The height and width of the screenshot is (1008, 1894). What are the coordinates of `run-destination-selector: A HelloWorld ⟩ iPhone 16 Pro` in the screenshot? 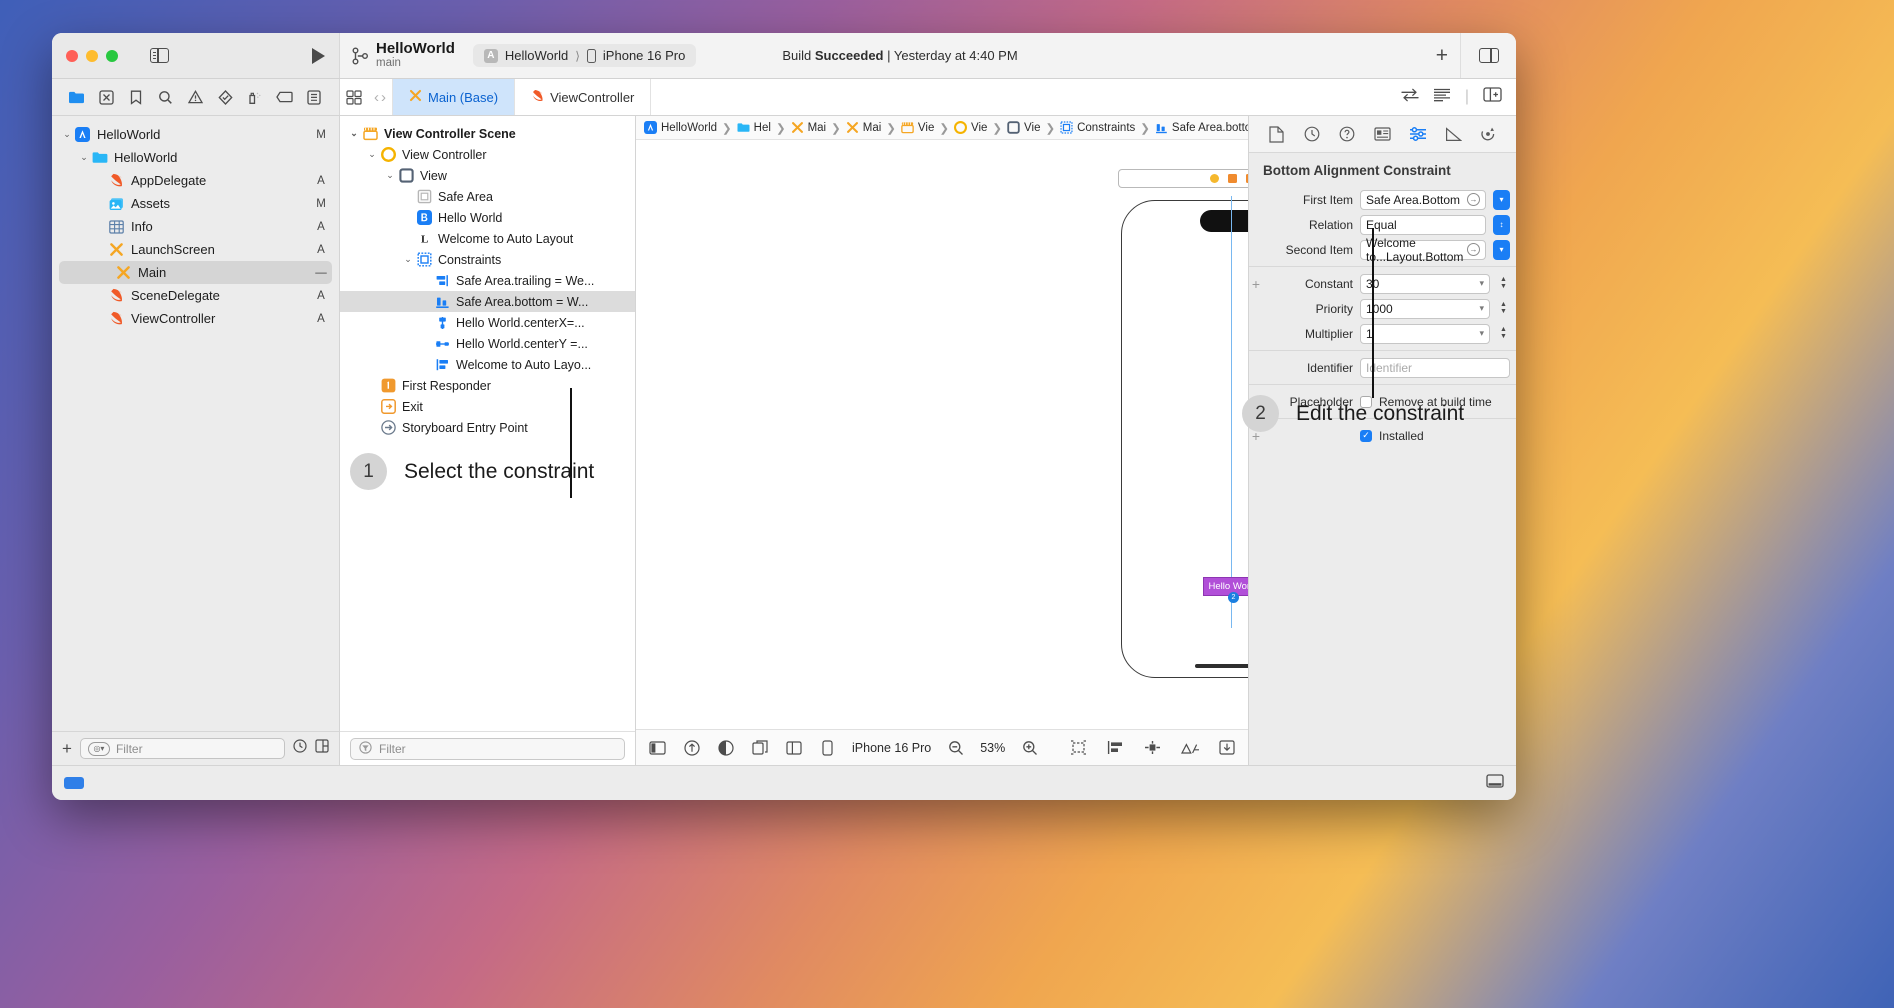 It's located at (584, 55).